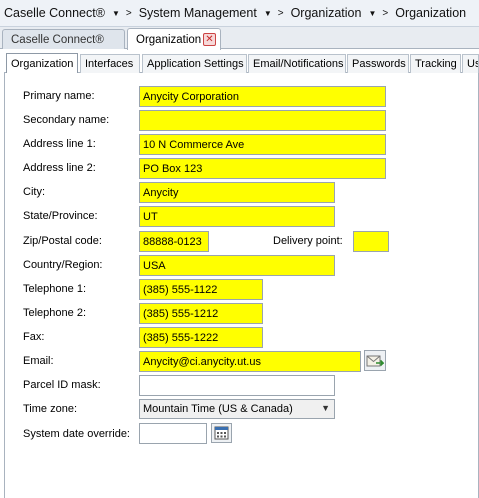 The image size is (479, 498). What do you see at coordinates (66, 120) in the screenshot?
I see `secondary-name-label: Secondary name:` at bounding box center [66, 120].